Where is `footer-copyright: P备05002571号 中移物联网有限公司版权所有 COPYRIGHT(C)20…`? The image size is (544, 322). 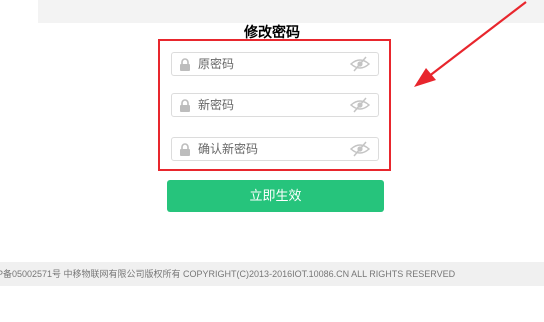 footer-copyright: P备05002571号 中移物联网有限公司版权所有 COPYRIGHT(C)20… is located at coordinates (228, 274).